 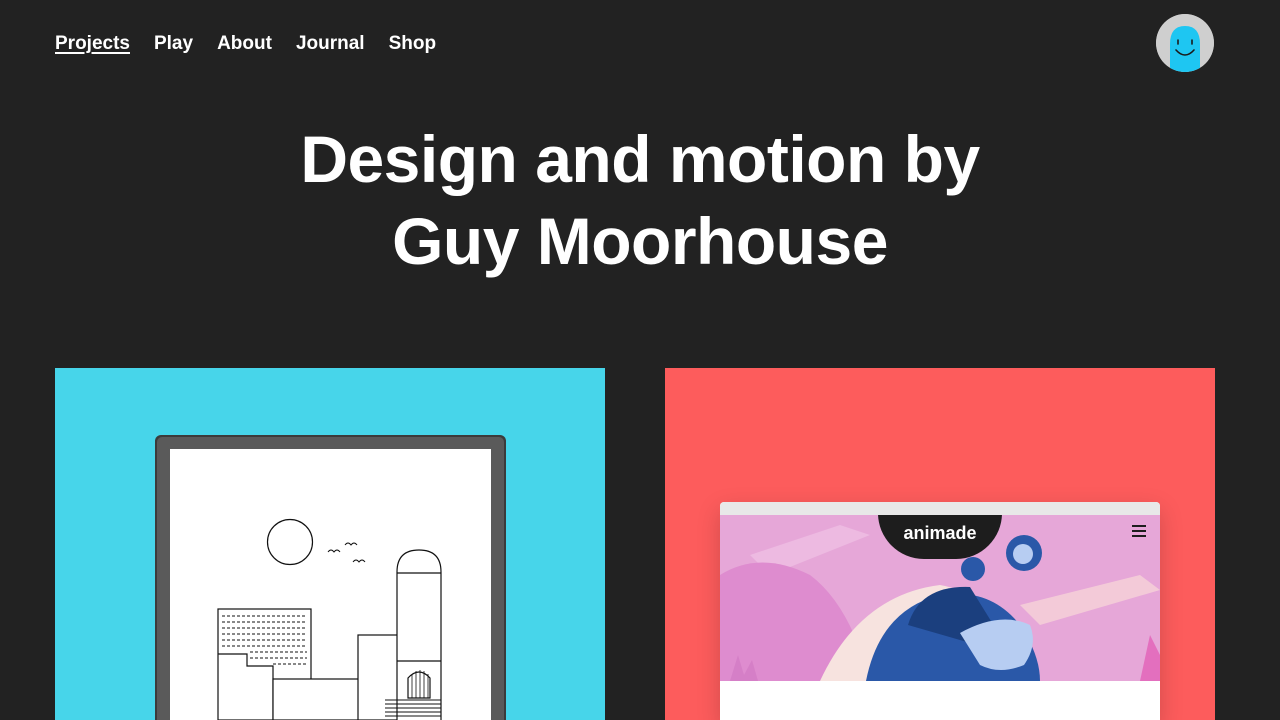 What do you see at coordinates (640, 241) in the screenshot?
I see `hero-line-2: Guy Moorhouse` at bounding box center [640, 241].